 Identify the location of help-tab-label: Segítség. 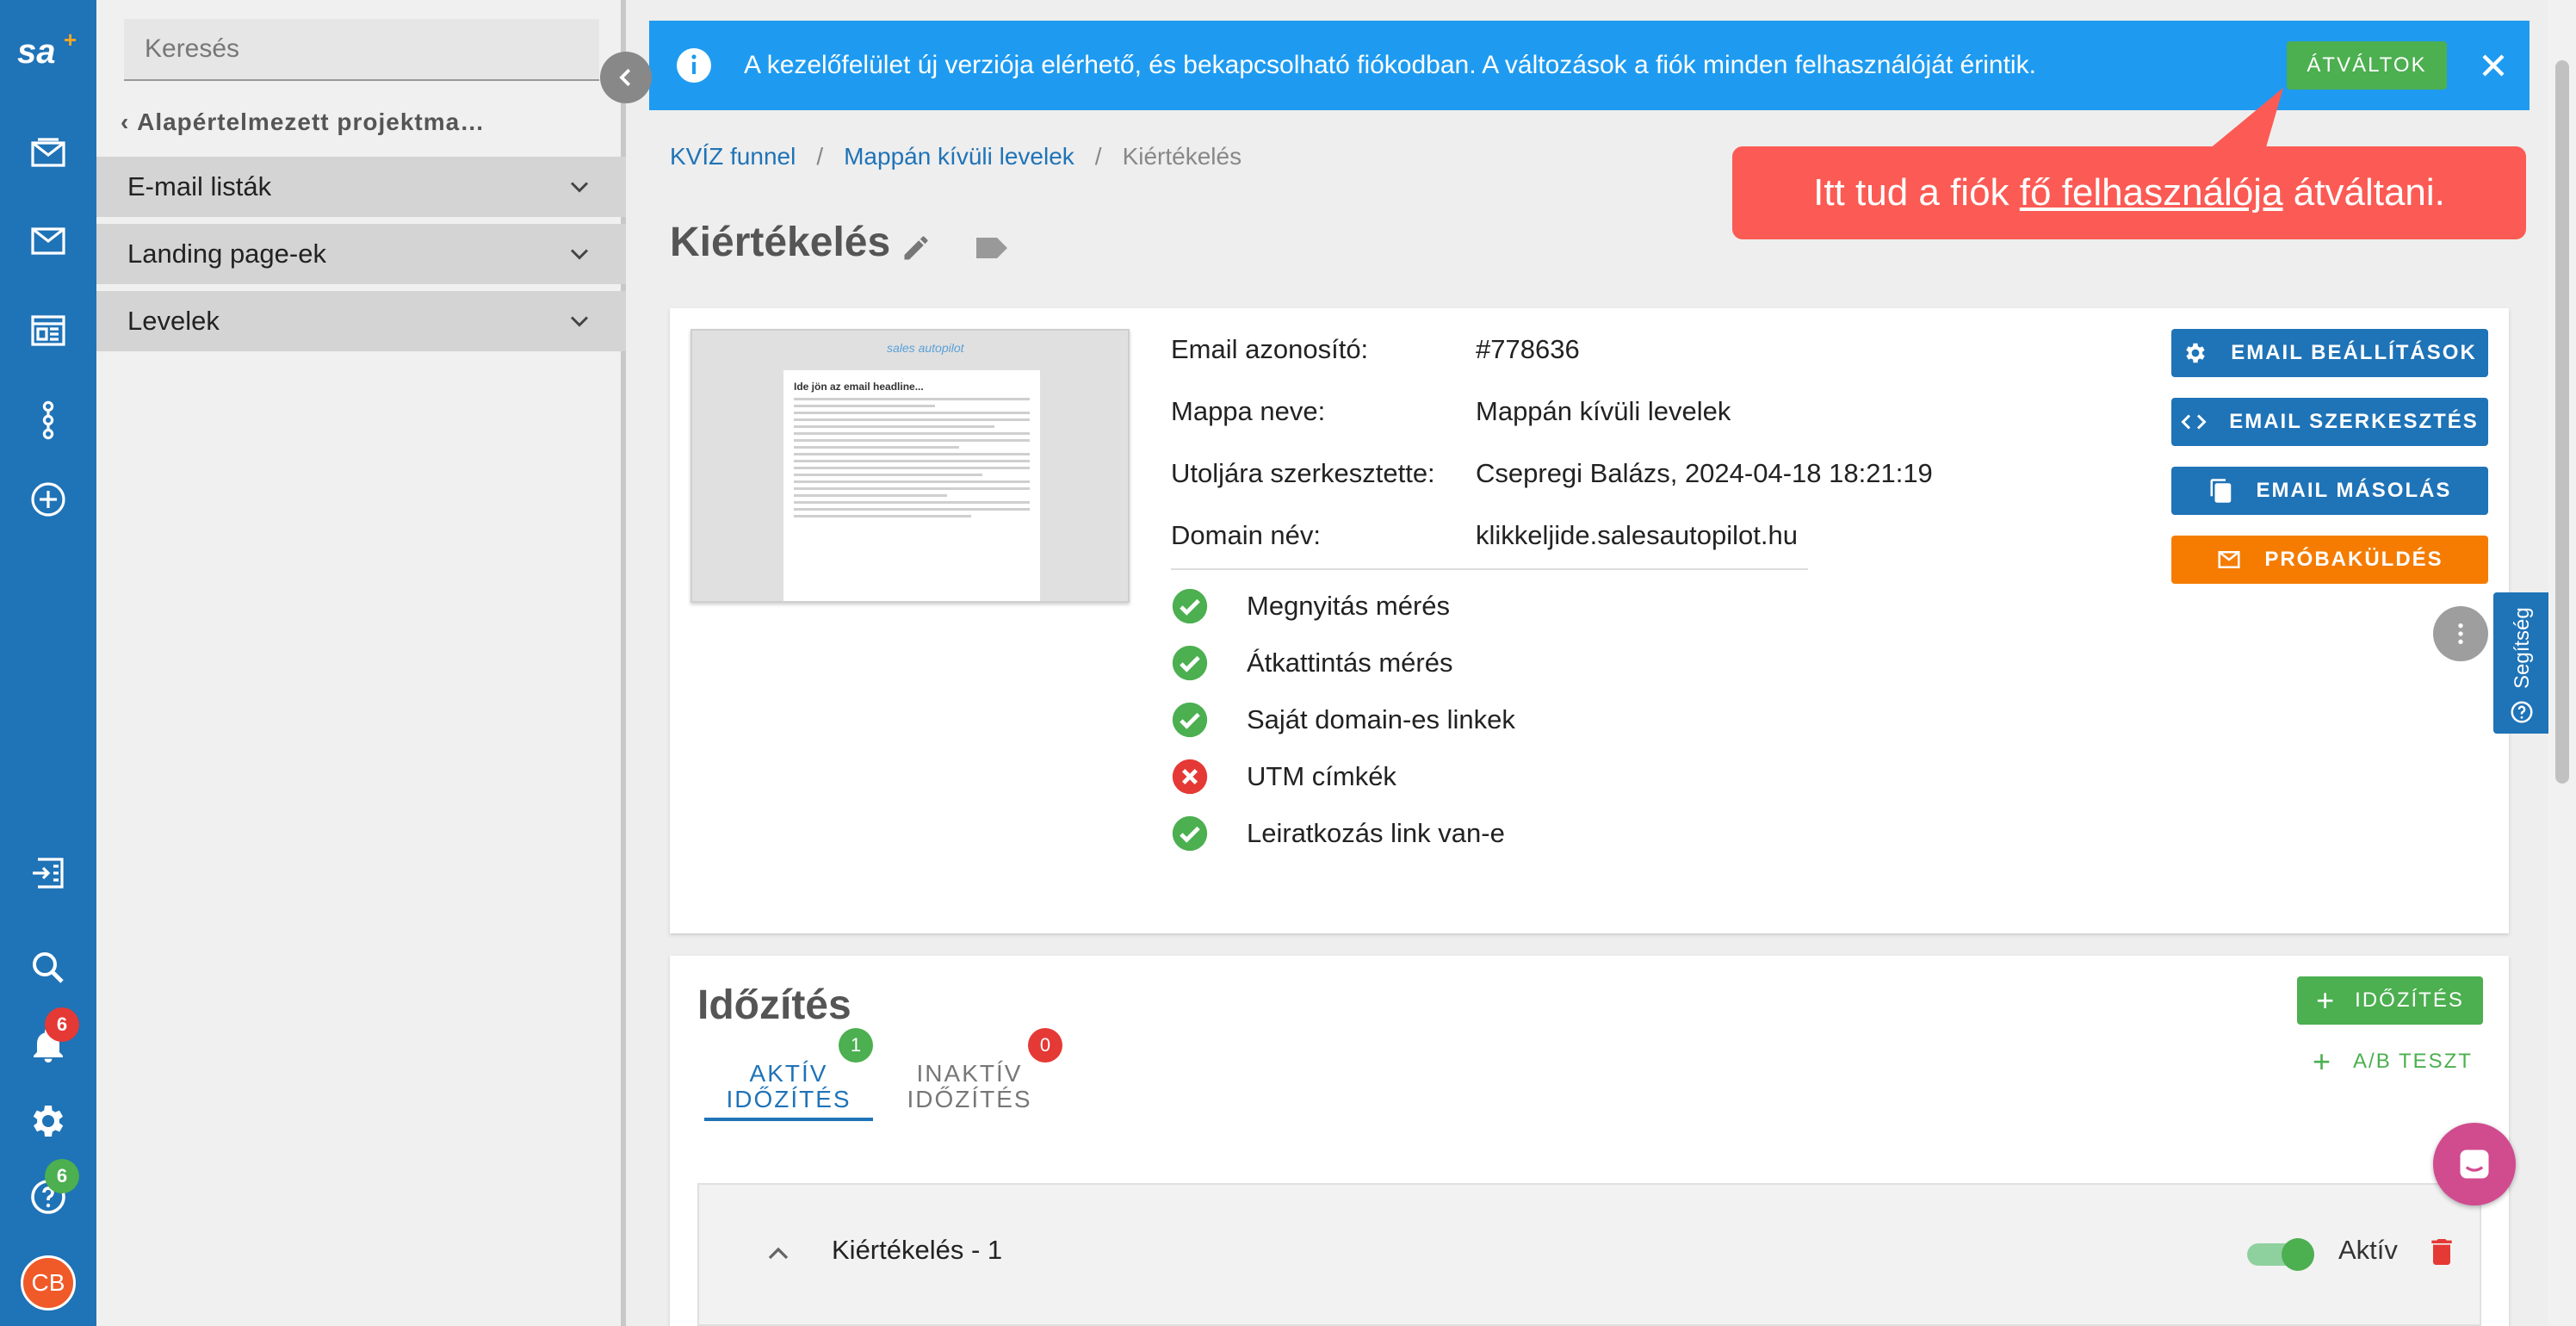
(2523, 648).